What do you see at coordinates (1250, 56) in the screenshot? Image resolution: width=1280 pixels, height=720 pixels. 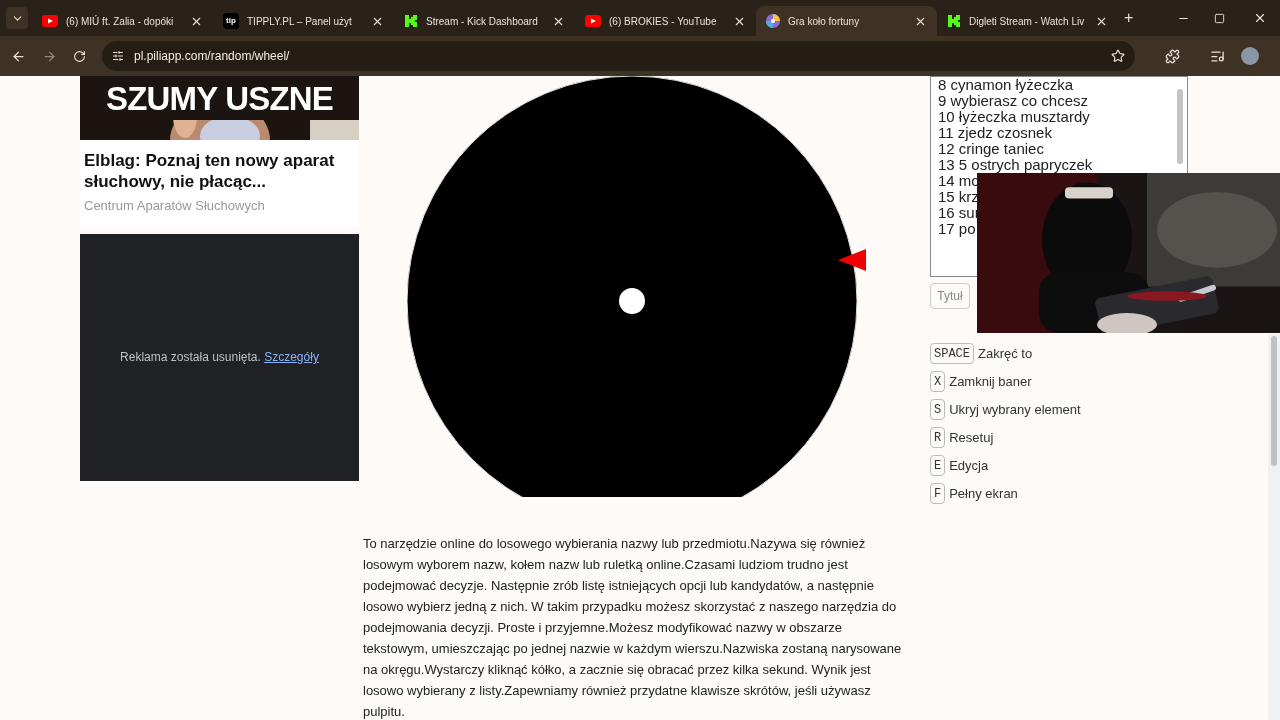 I see `profile-avatar` at bounding box center [1250, 56].